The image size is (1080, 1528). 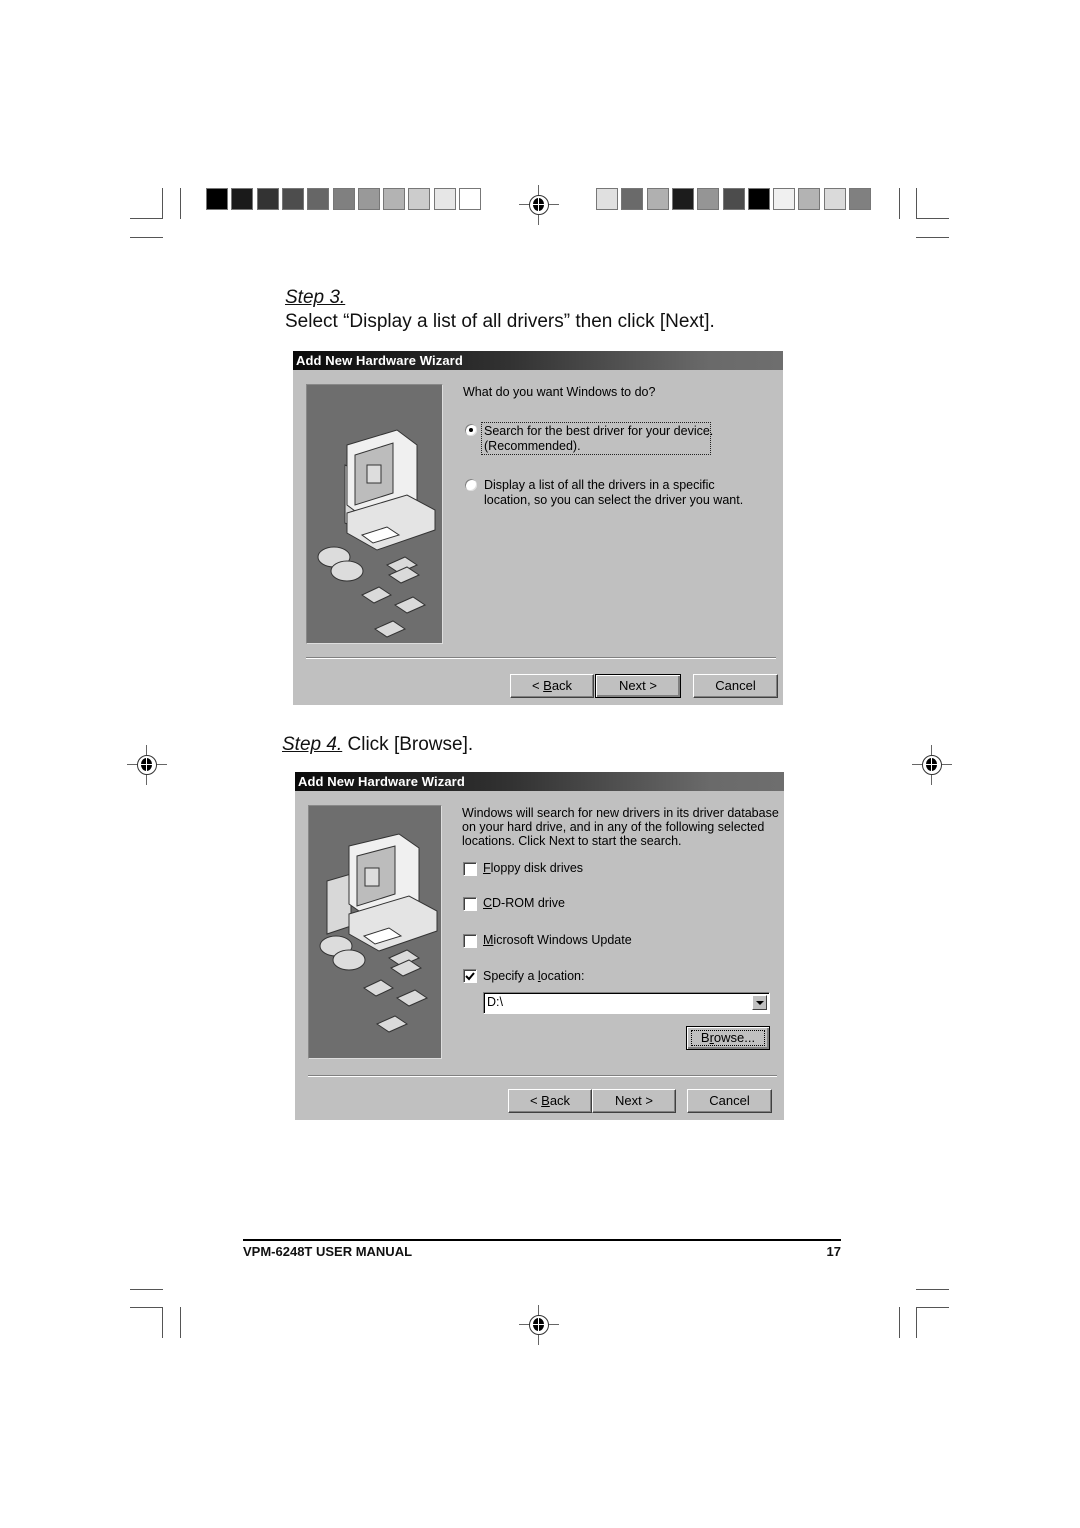 I want to click on dropdown-arrow-icon, so click(x=759, y=1002).